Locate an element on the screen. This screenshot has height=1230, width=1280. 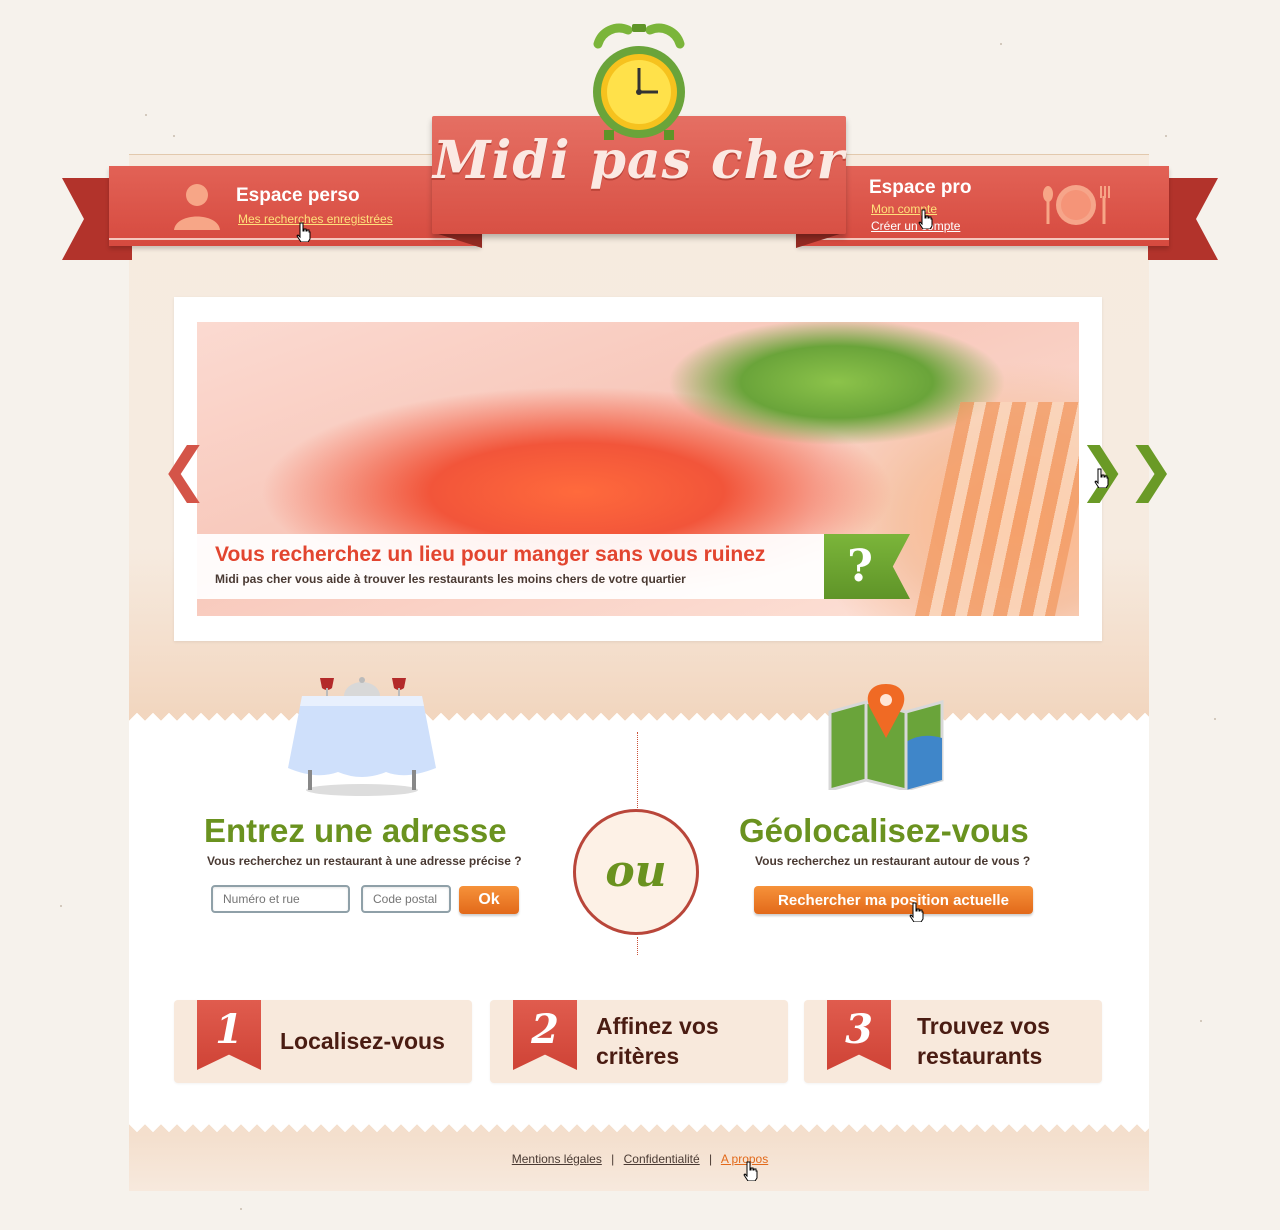
postal-code-input is located at coordinates (406, 899).